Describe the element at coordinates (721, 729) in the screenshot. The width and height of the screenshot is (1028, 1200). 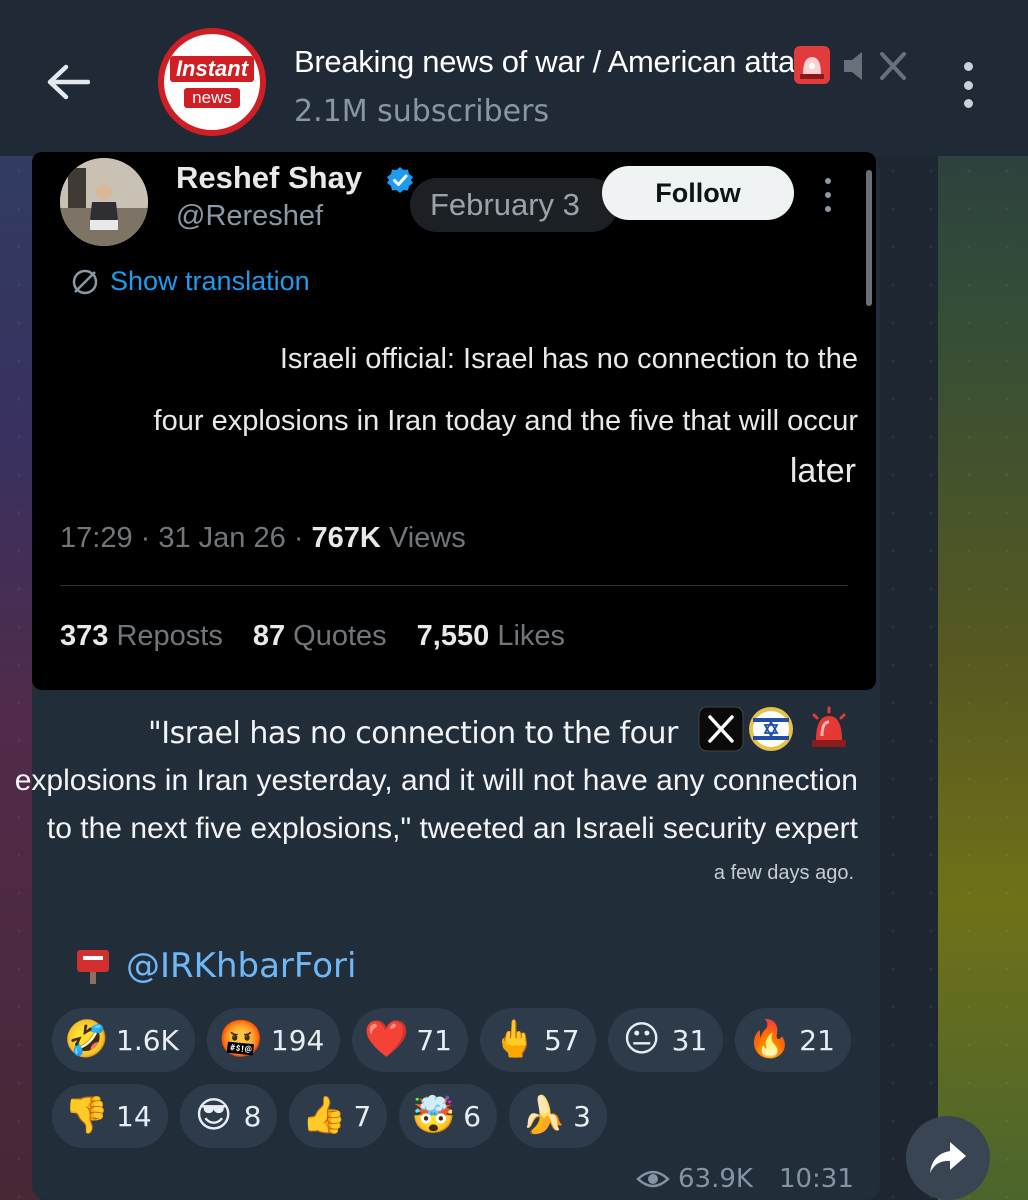
I see `x-logo-icon` at that location.